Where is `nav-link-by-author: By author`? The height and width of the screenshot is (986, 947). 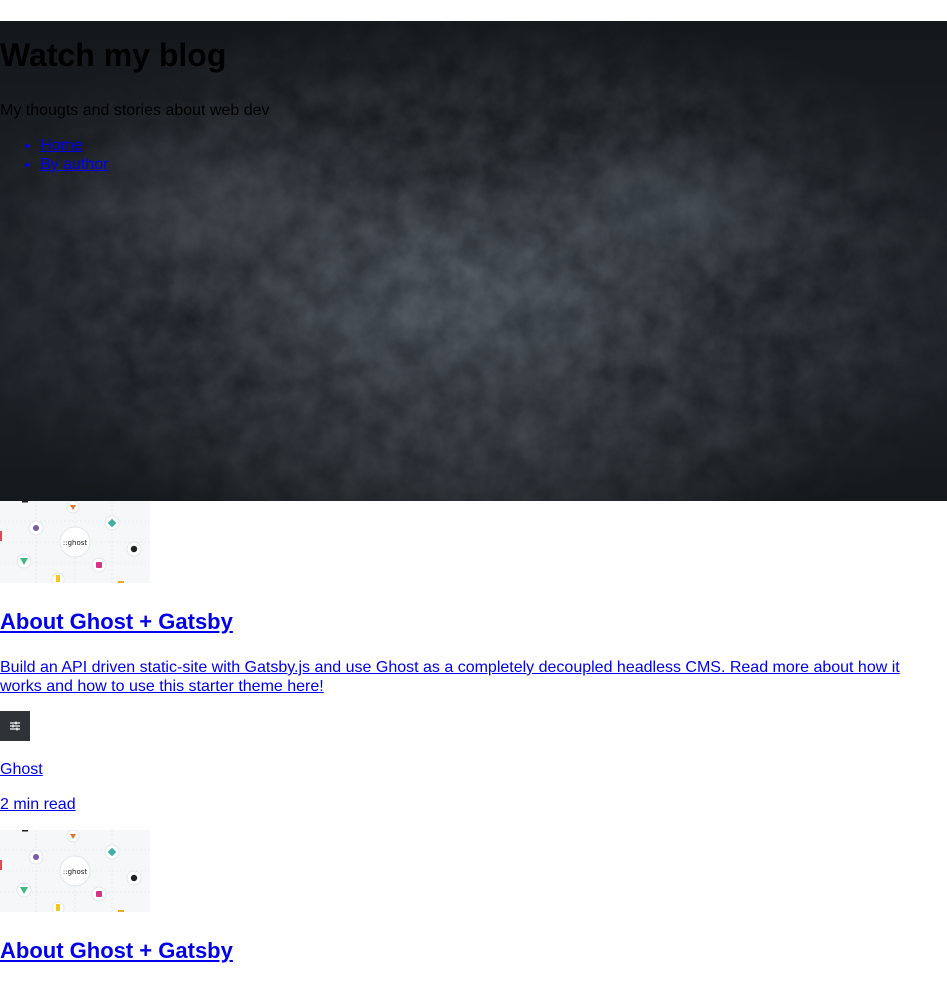 nav-link-by-author: By author is located at coordinates (74, 164).